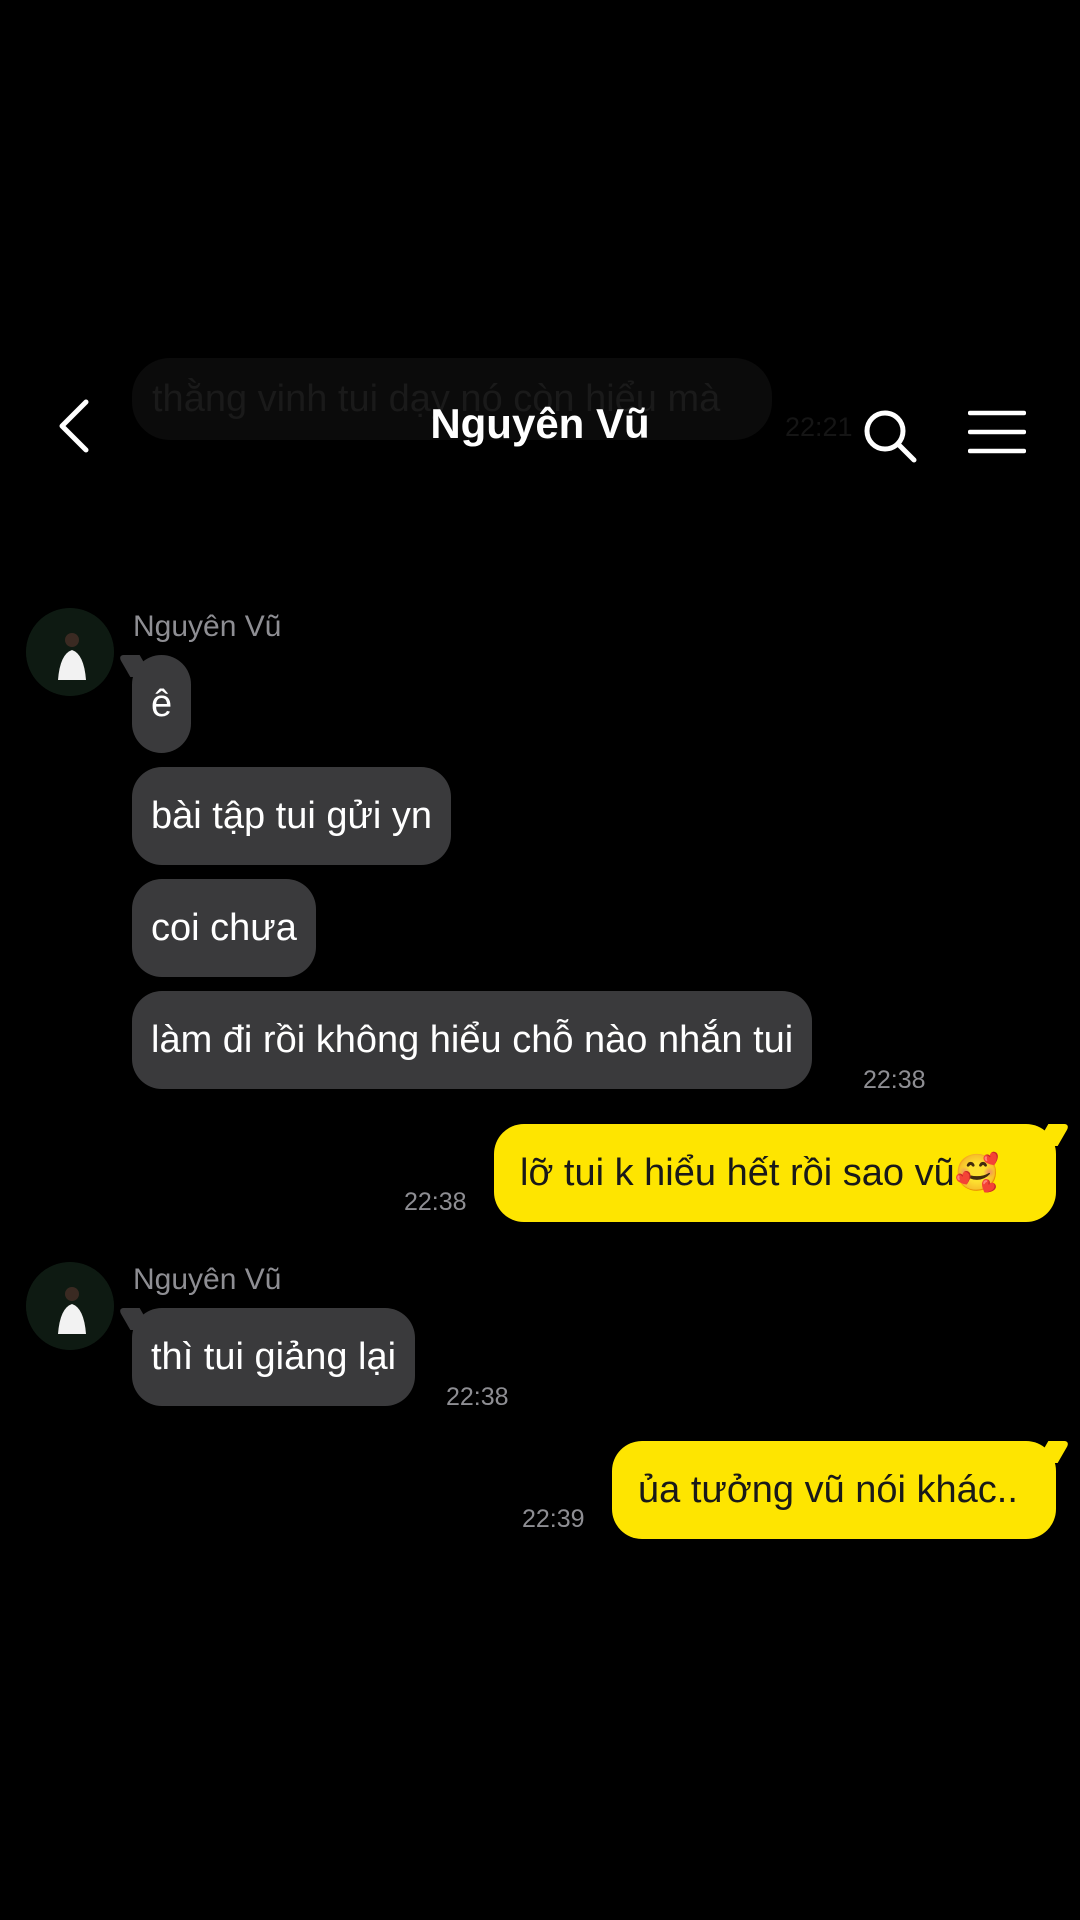  Describe the element at coordinates (540, 423) in the screenshot. I see `chat-title: Nguyên Vũ` at that location.